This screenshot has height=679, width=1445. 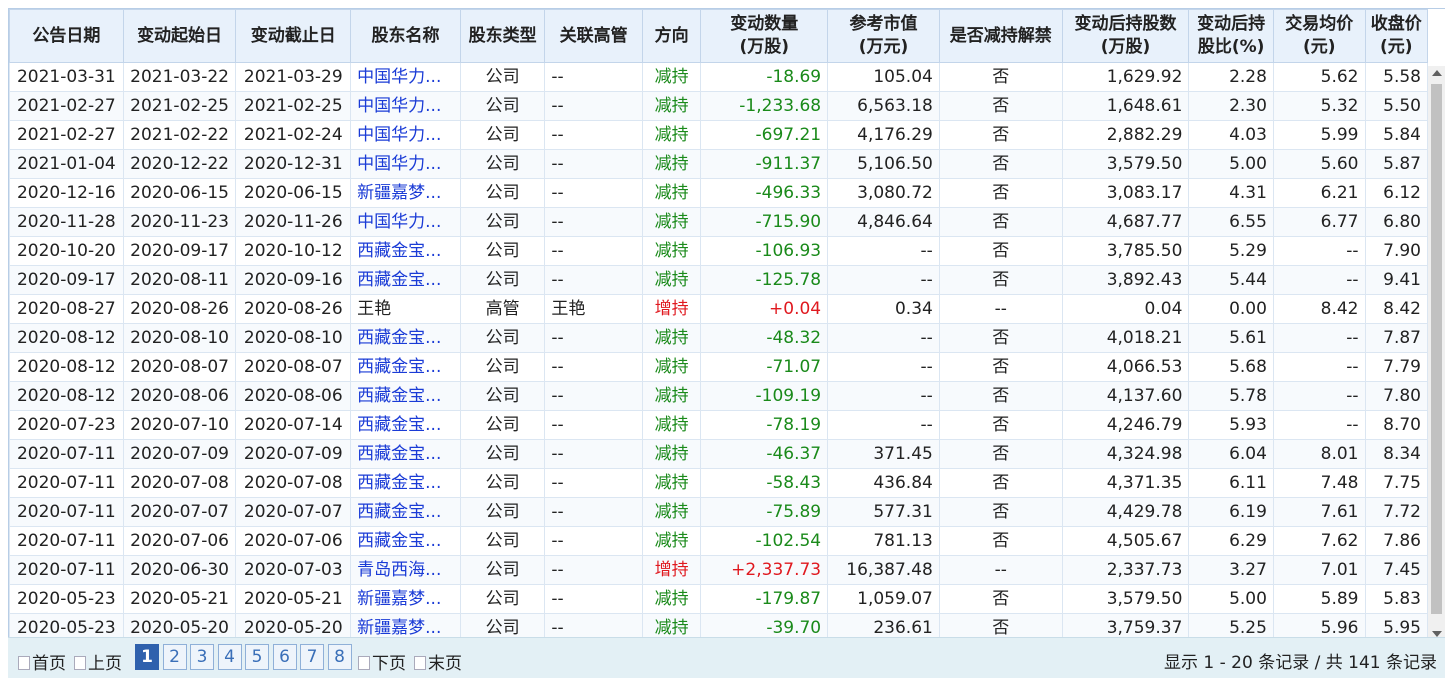 What do you see at coordinates (764, 36) in the screenshot?
I see `column-header: 变动数量 (万股)` at bounding box center [764, 36].